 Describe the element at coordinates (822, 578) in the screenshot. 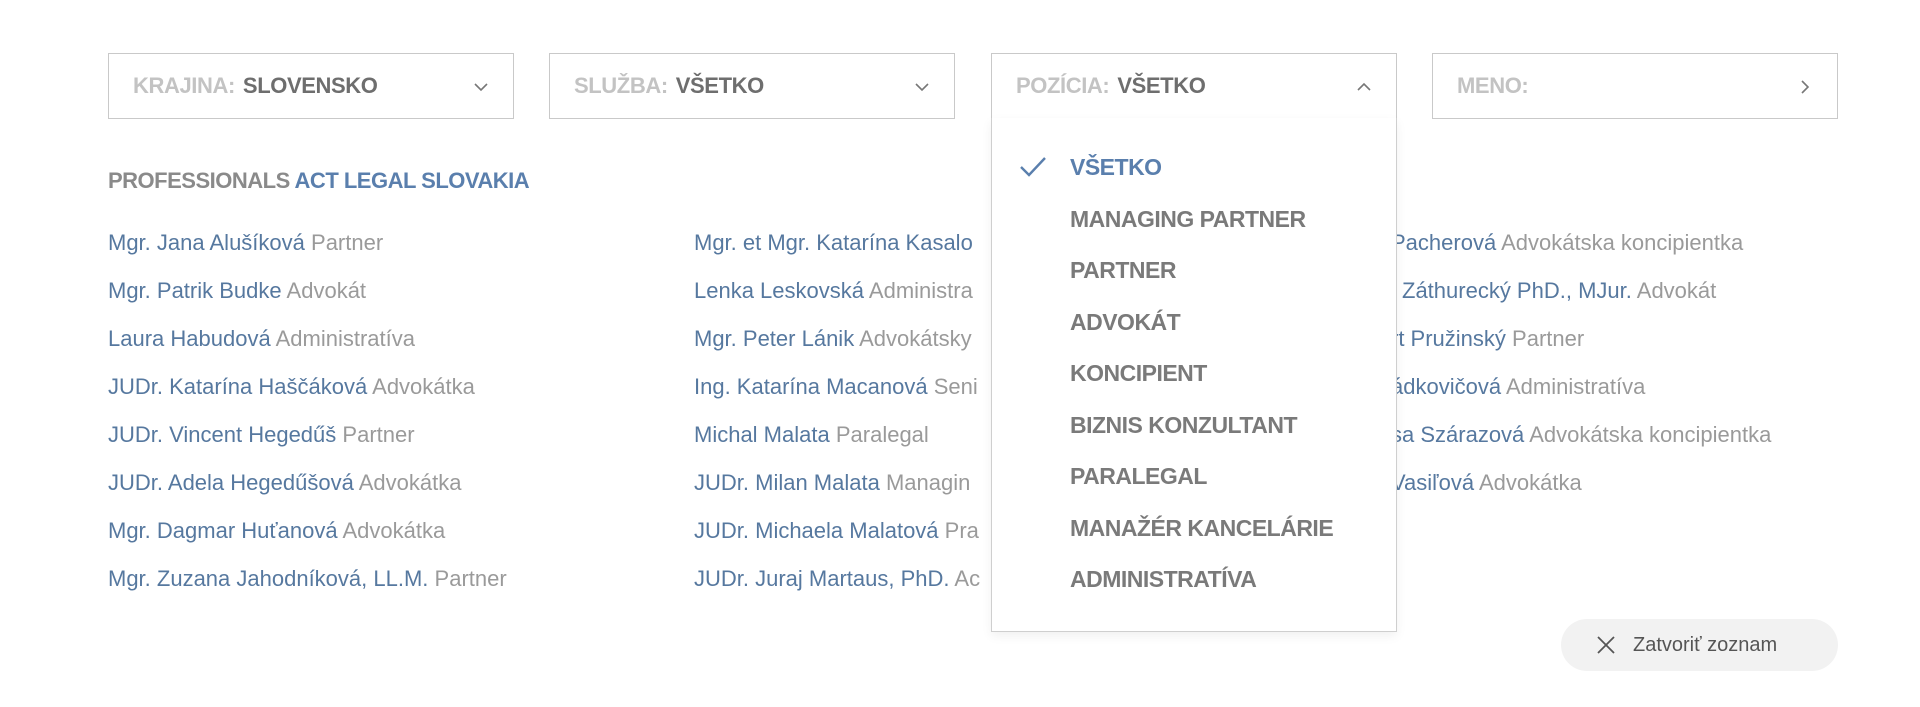

I see `person-name: JUDr. Juraj Martaus, PhD.` at that location.